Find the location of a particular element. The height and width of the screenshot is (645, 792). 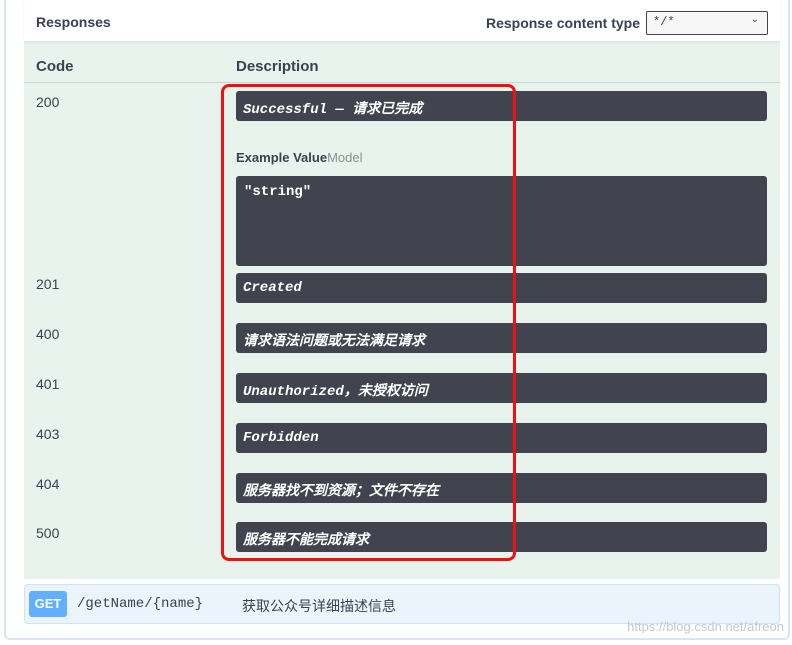

header-divider is located at coordinates (402, 82).